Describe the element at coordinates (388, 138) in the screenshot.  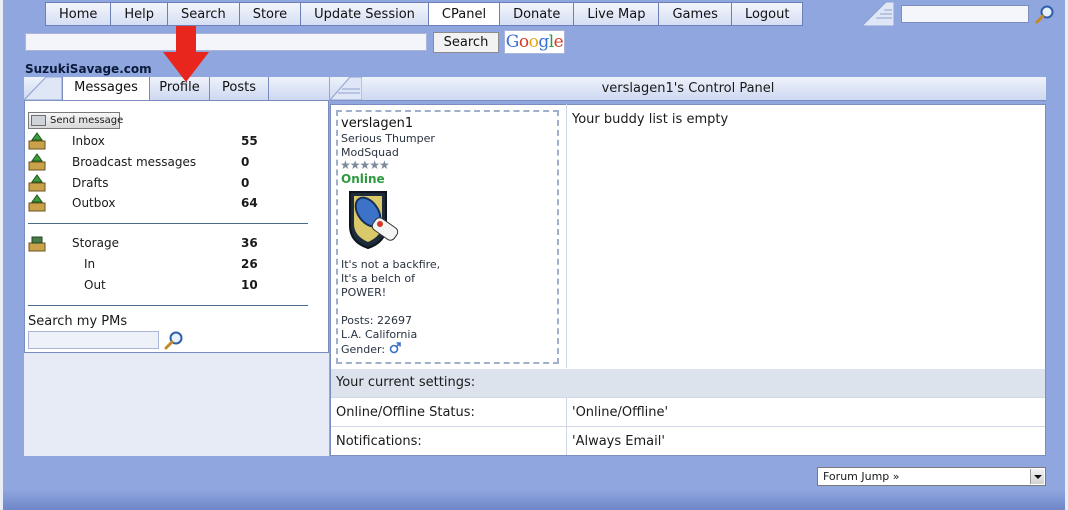
I see `profile-title: Serious Thumper` at that location.